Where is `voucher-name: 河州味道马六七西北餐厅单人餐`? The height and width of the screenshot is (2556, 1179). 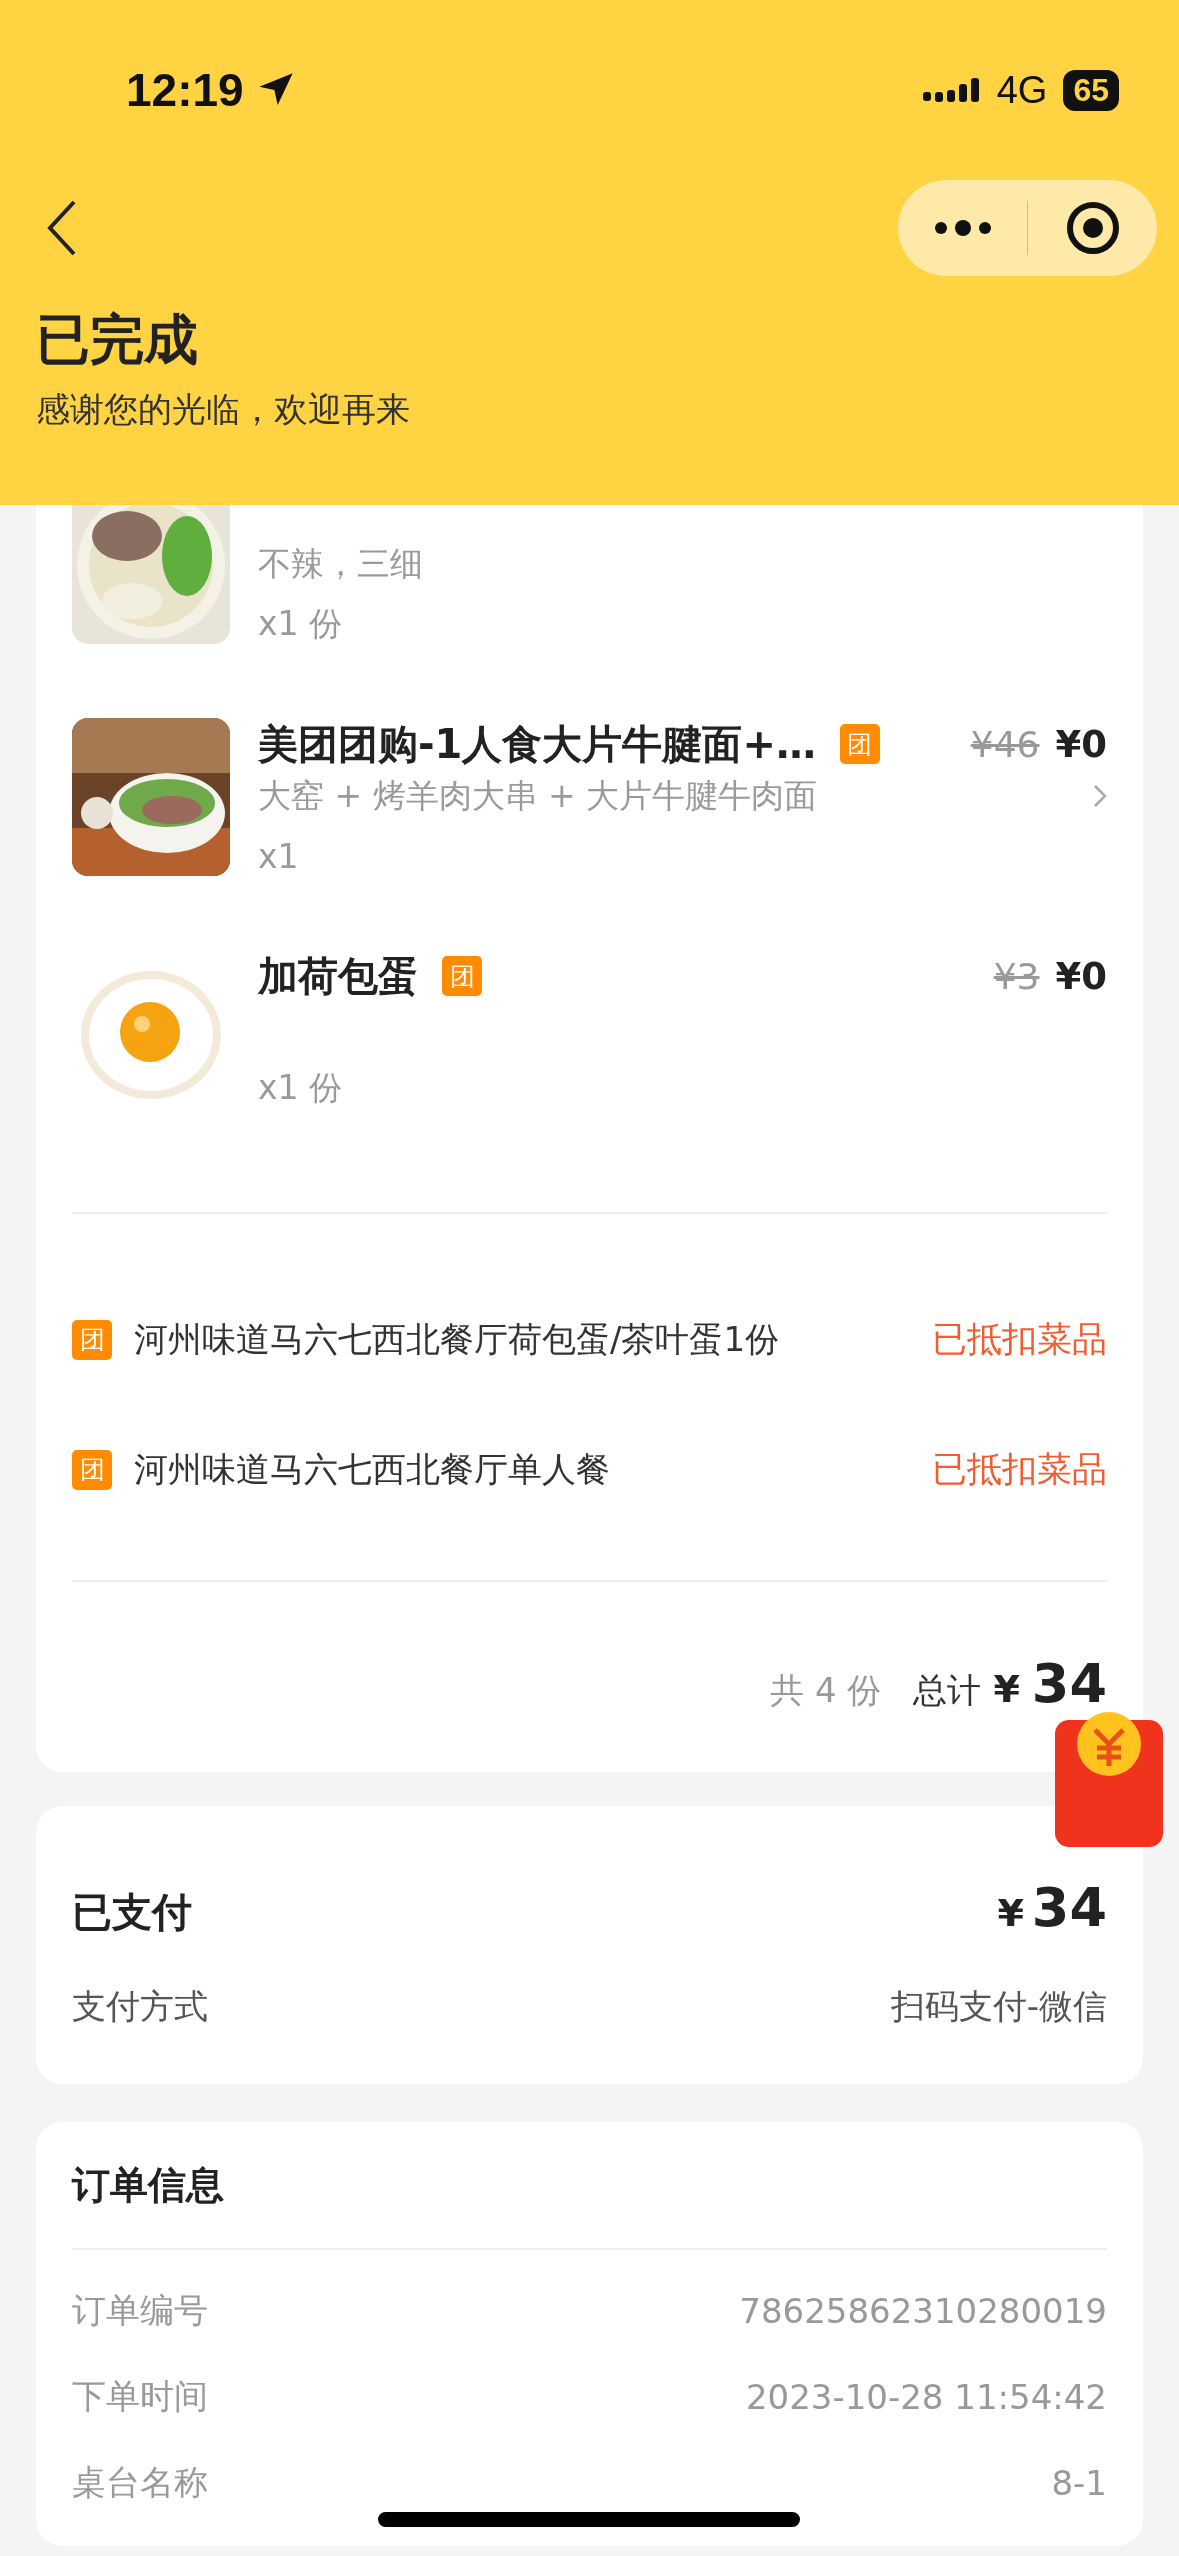 voucher-name: 河州味道马六七西北餐厅单人餐 is located at coordinates (372, 1469).